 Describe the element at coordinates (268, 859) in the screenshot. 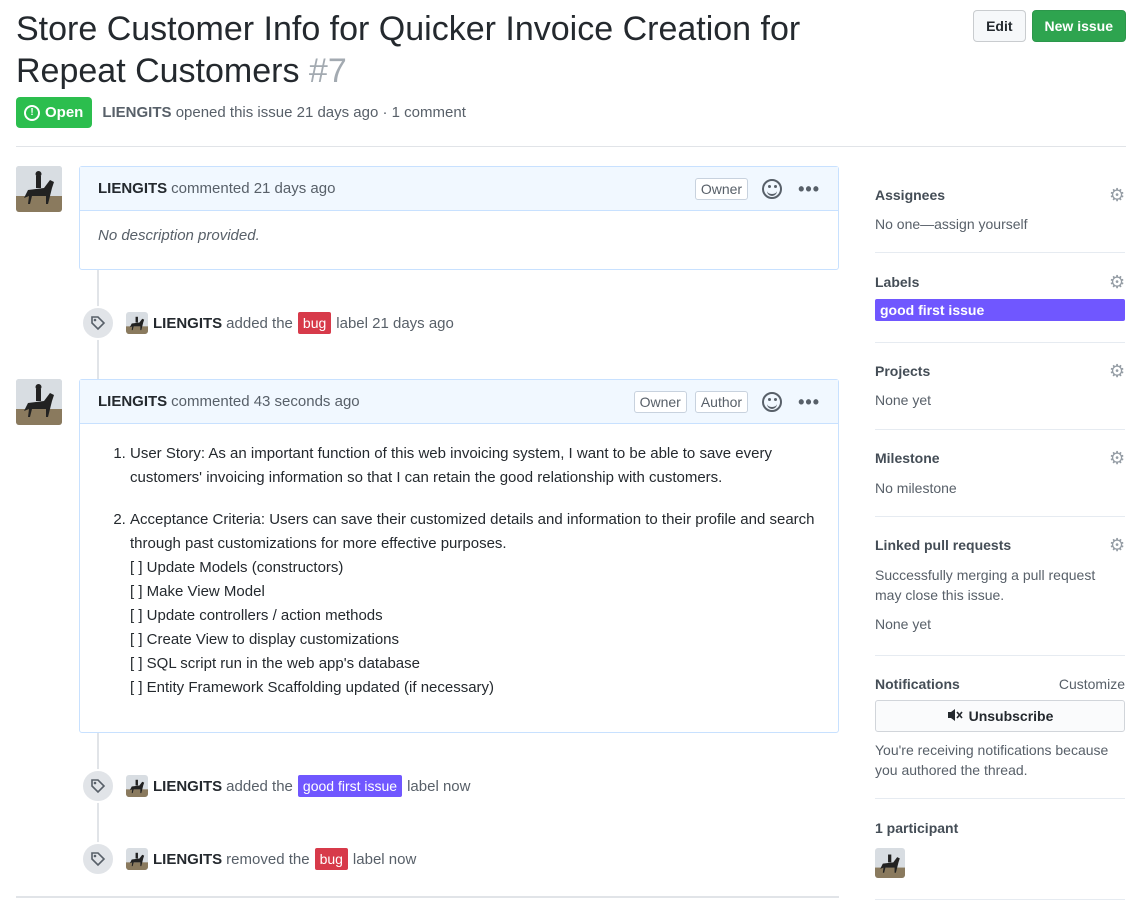

I see `event-action: removed the` at that location.